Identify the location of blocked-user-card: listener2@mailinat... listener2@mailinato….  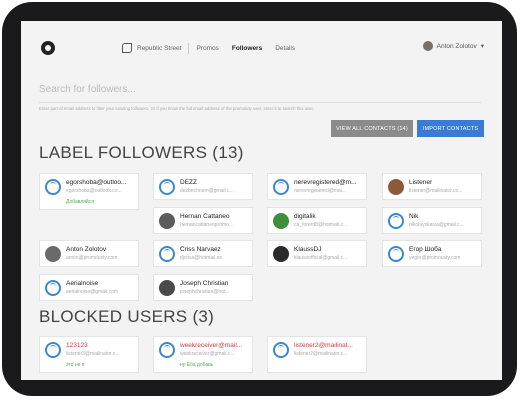
(317, 354).